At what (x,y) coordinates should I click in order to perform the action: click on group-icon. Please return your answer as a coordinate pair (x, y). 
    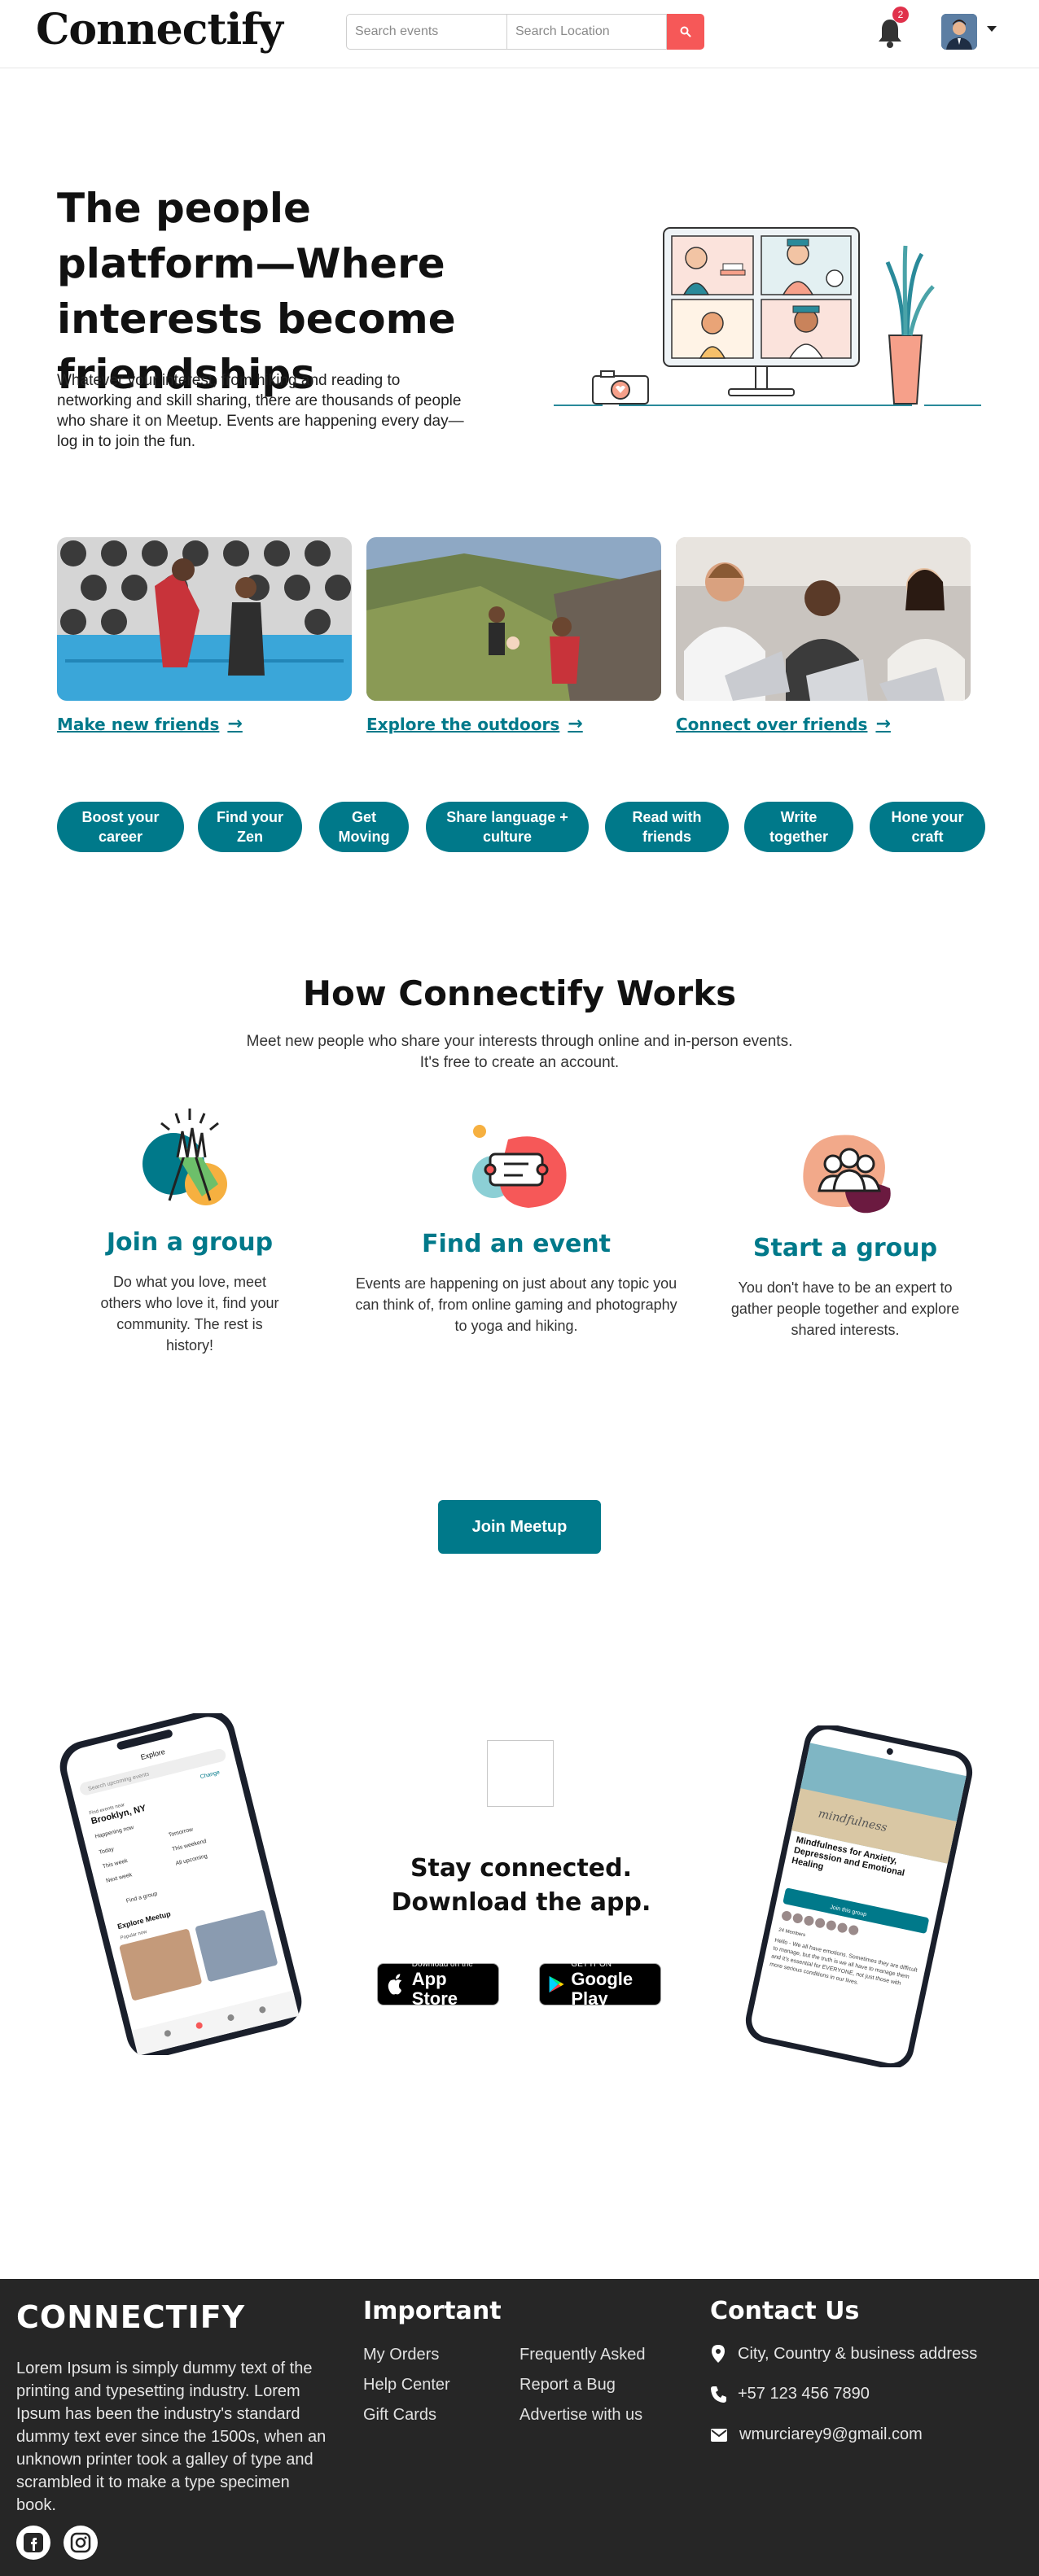
    Looking at the image, I should click on (847, 1174).